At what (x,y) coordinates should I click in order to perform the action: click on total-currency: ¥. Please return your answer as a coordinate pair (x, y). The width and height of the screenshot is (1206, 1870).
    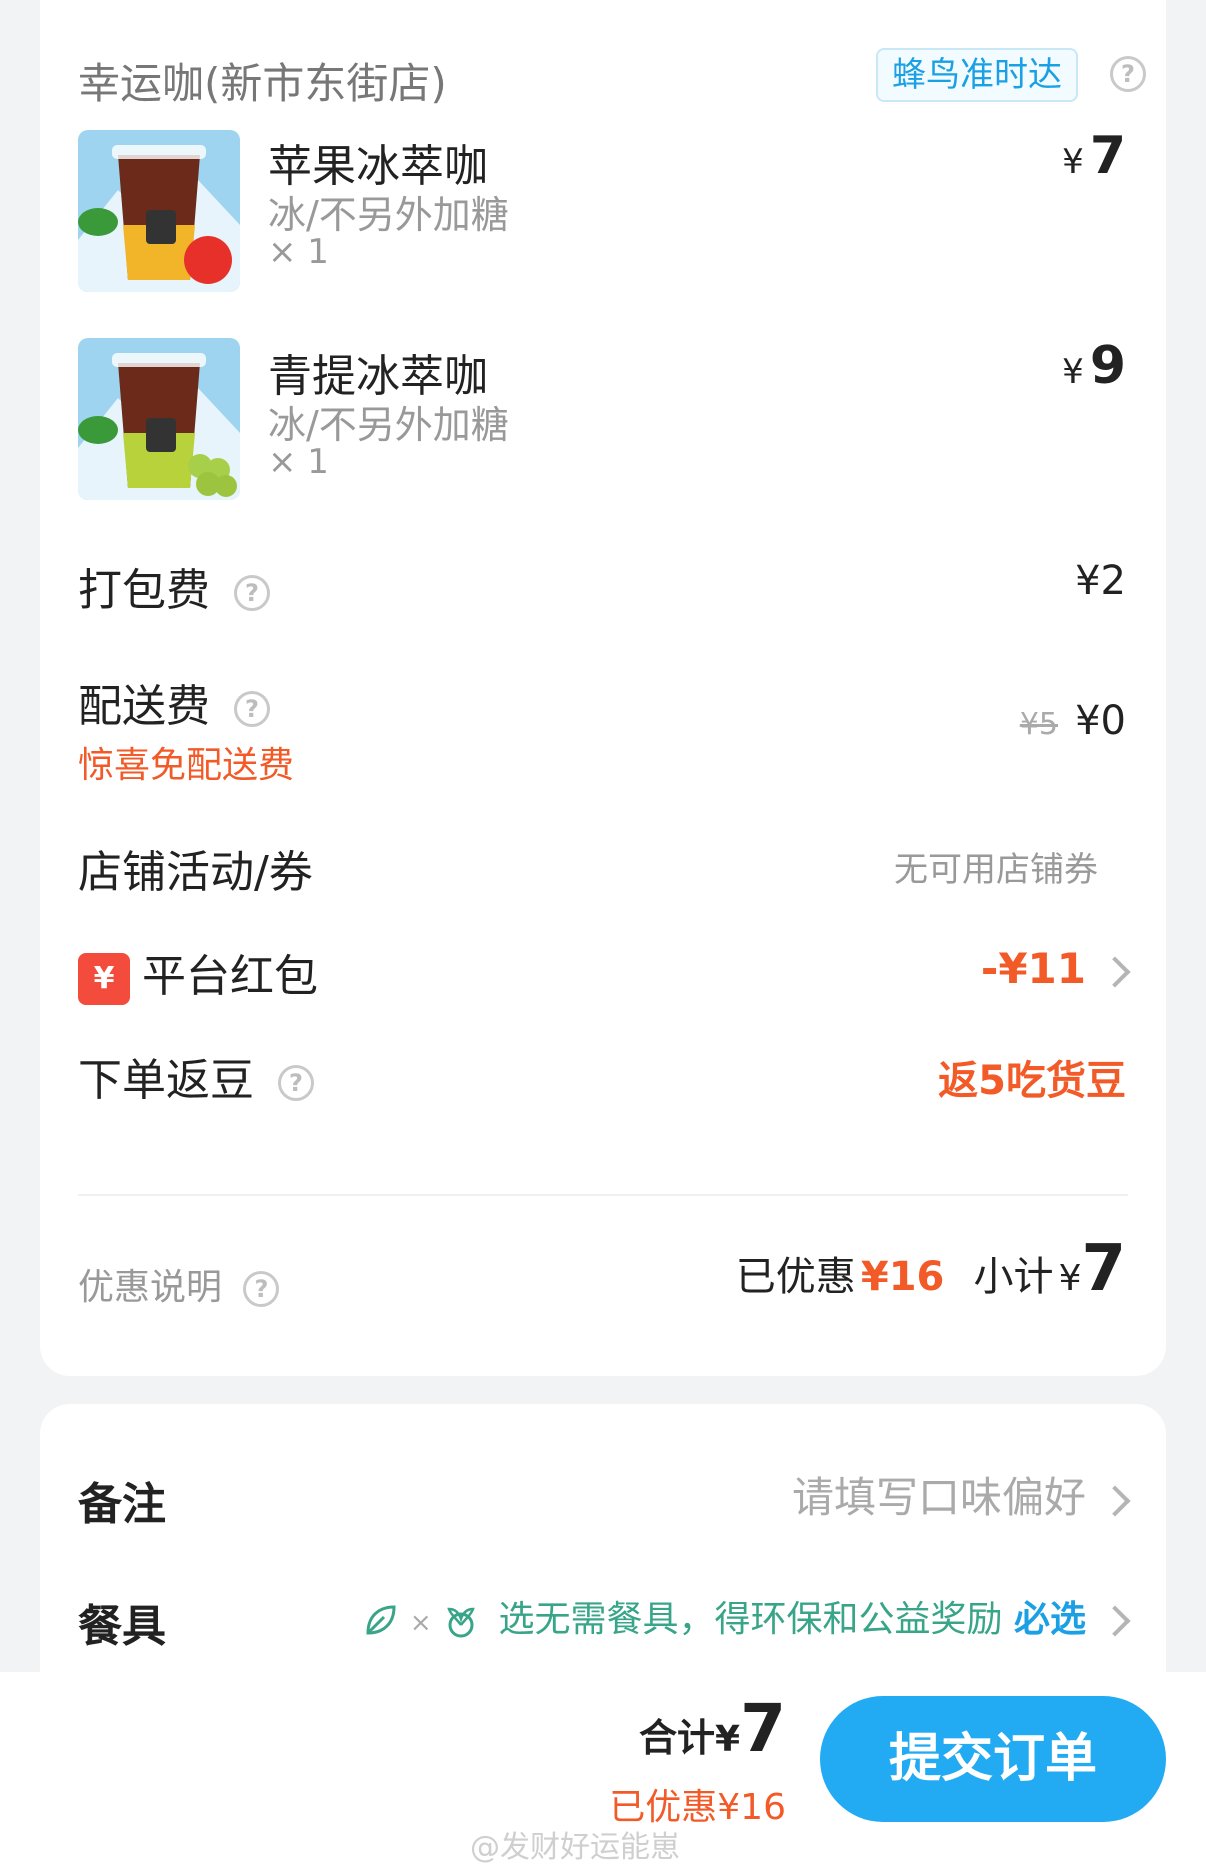
    Looking at the image, I should click on (728, 1739).